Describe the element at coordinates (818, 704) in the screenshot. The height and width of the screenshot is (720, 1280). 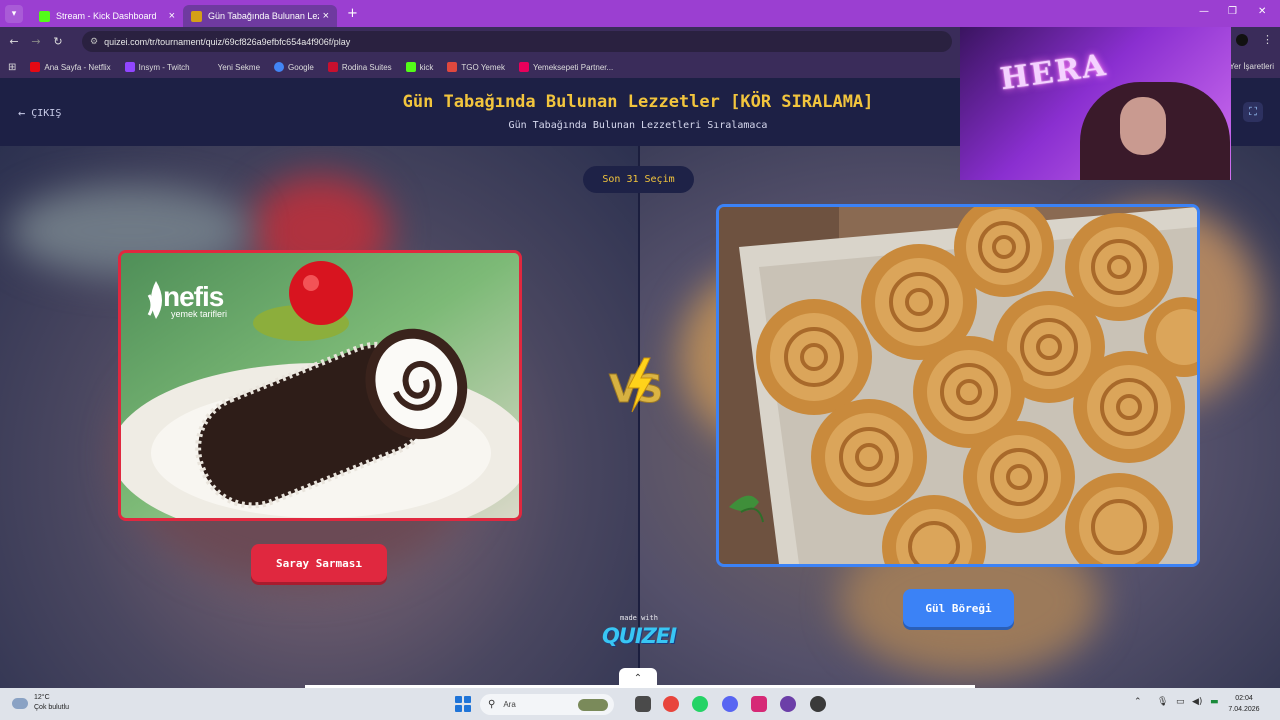
I see `obs-icon` at that location.